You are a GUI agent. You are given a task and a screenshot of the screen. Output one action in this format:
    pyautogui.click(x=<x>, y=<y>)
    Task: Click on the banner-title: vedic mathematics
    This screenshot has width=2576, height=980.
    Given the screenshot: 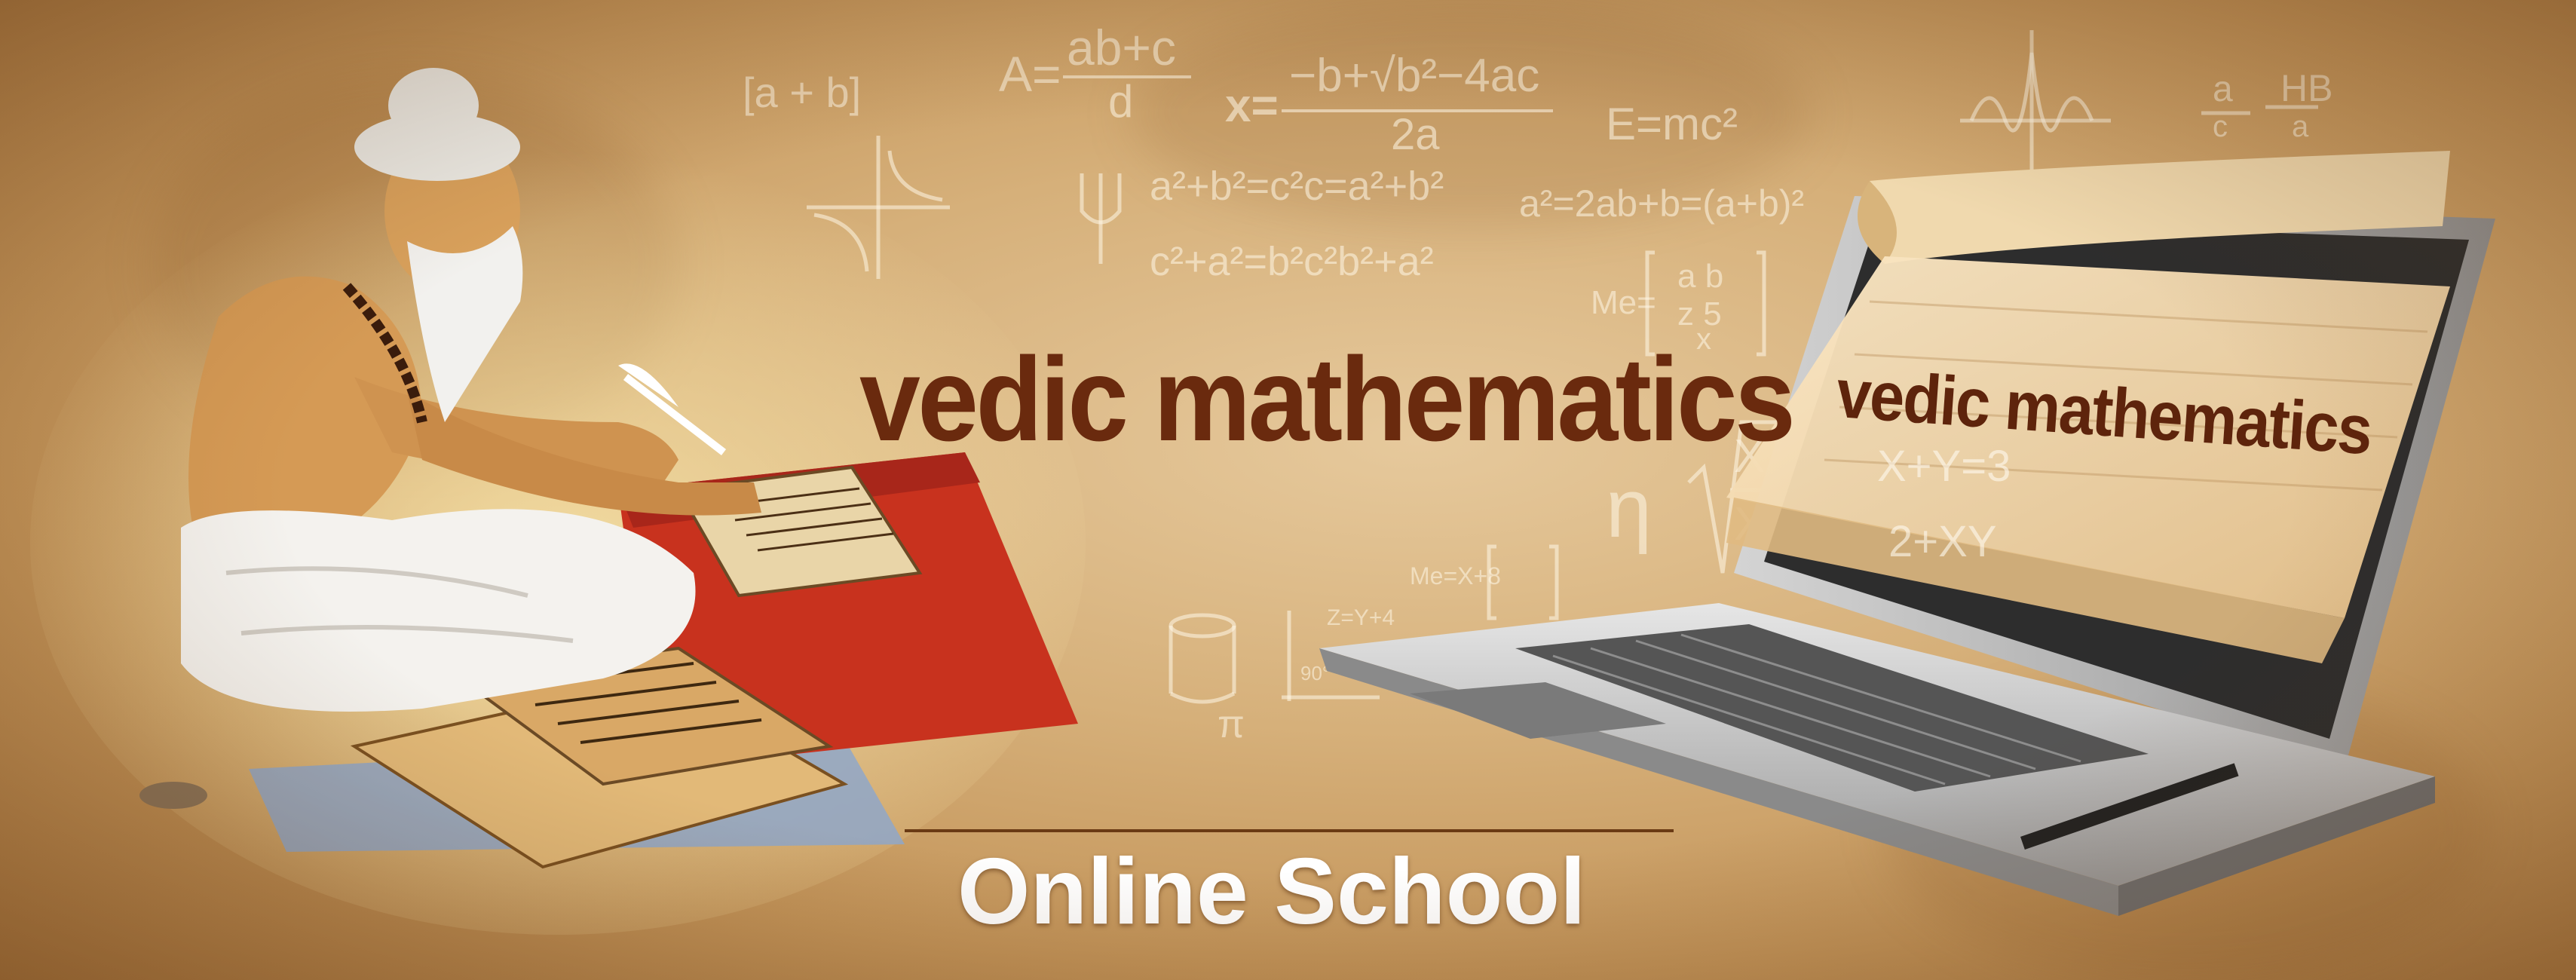 What is the action you would take?
    pyautogui.click(x=1327, y=399)
    